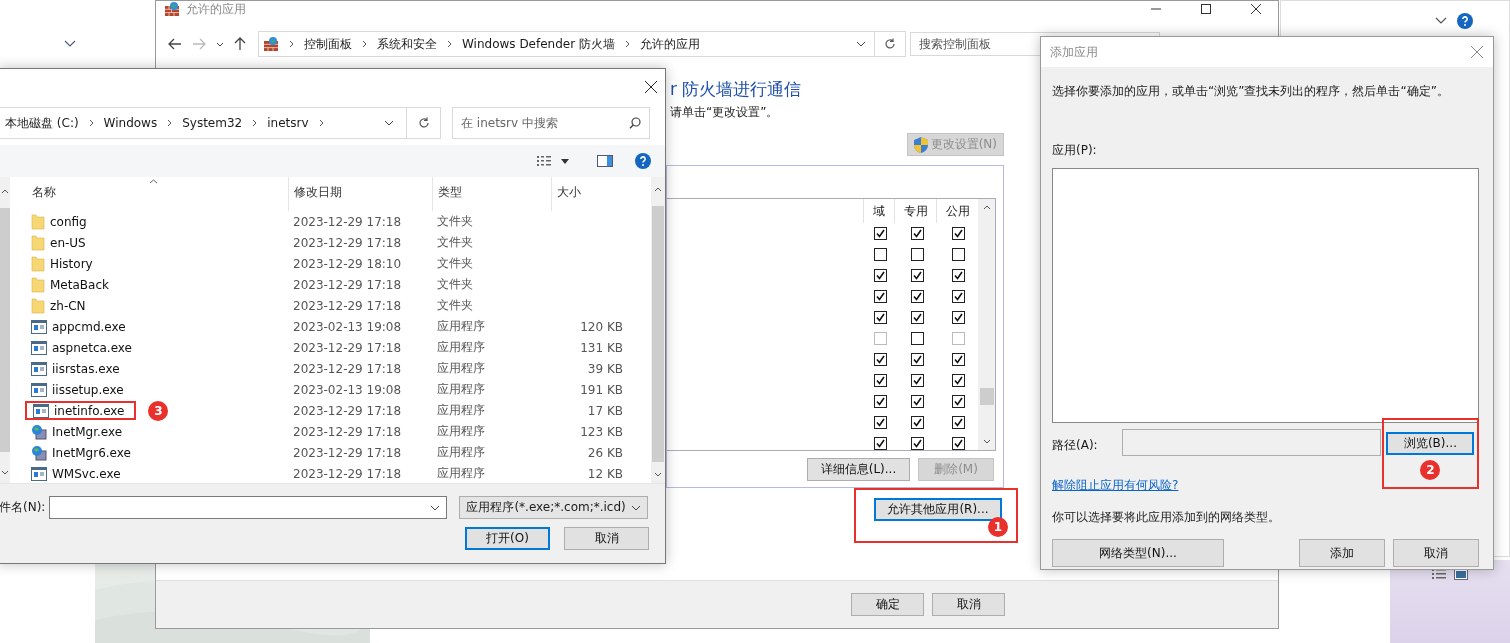 Image resolution: width=1510 pixels, height=643 pixels. What do you see at coordinates (887, 604) in the screenshot?
I see `ok-button: 确定` at bounding box center [887, 604].